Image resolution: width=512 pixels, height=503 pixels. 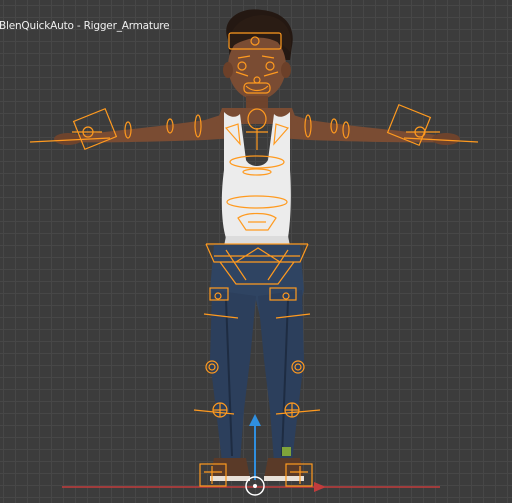 What do you see at coordinates (286, 451) in the screenshot?
I see `y-axis-handle-icon` at bounding box center [286, 451].